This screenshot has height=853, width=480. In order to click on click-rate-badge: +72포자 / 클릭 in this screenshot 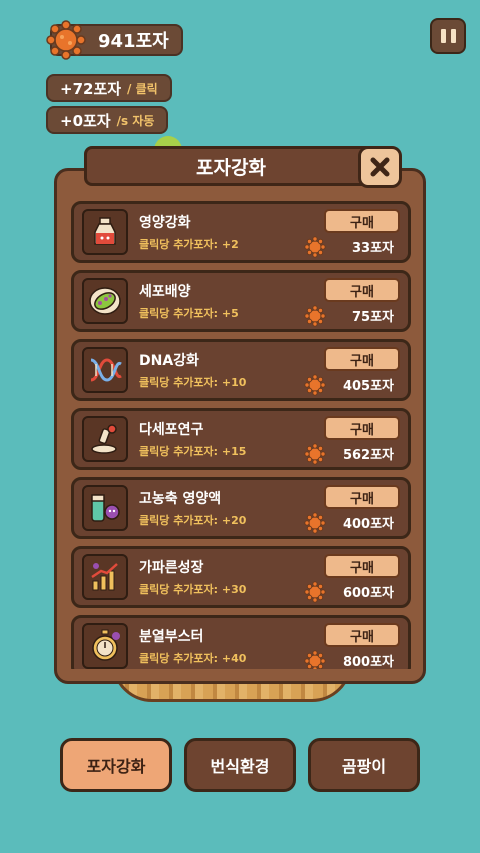, I will do `click(109, 88)`.